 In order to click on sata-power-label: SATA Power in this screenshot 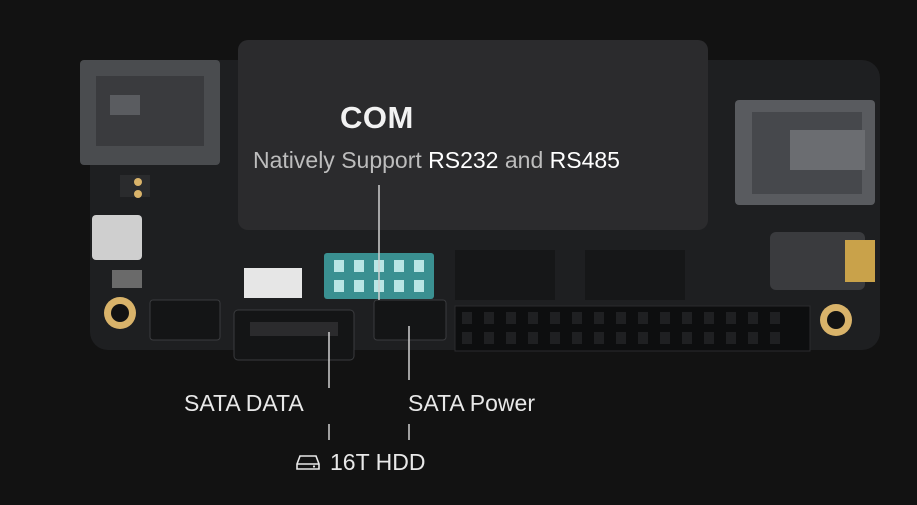, I will do `click(471, 403)`.